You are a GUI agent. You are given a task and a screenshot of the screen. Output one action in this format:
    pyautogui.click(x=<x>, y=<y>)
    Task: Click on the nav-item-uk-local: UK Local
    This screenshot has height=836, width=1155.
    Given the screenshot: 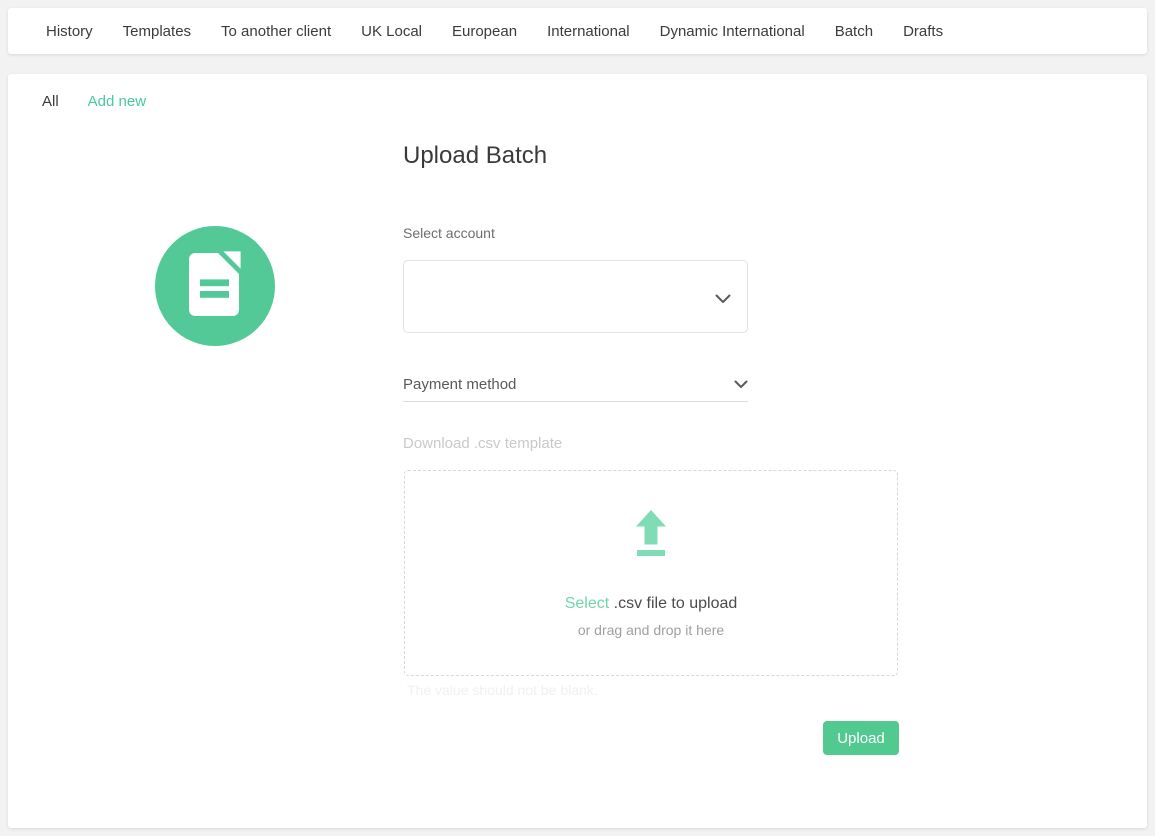 What is the action you would take?
    pyautogui.click(x=391, y=31)
    